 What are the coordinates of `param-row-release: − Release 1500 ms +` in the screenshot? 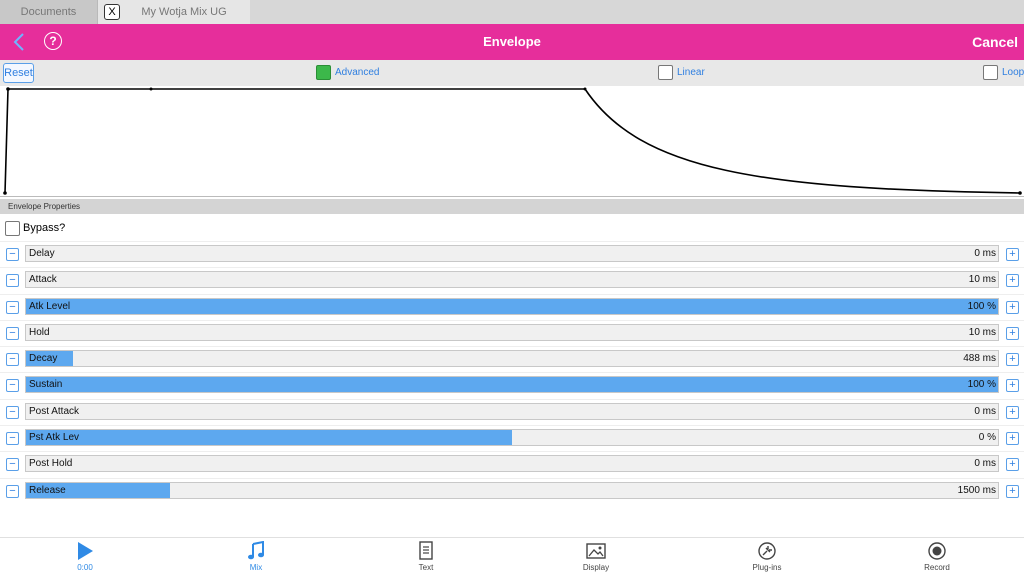 It's located at (512, 490).